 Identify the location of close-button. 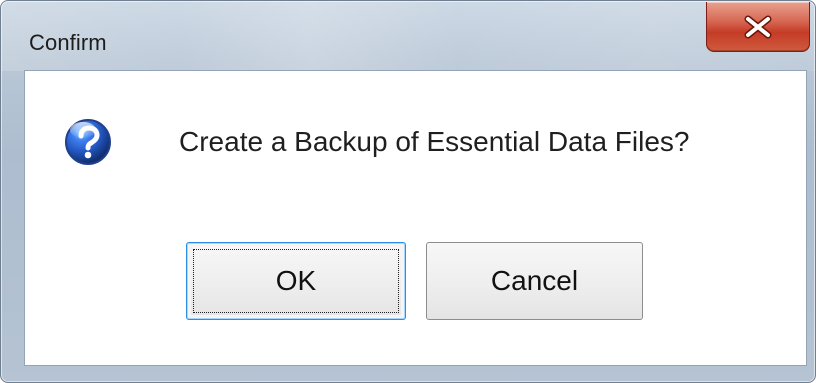
(758, 27).